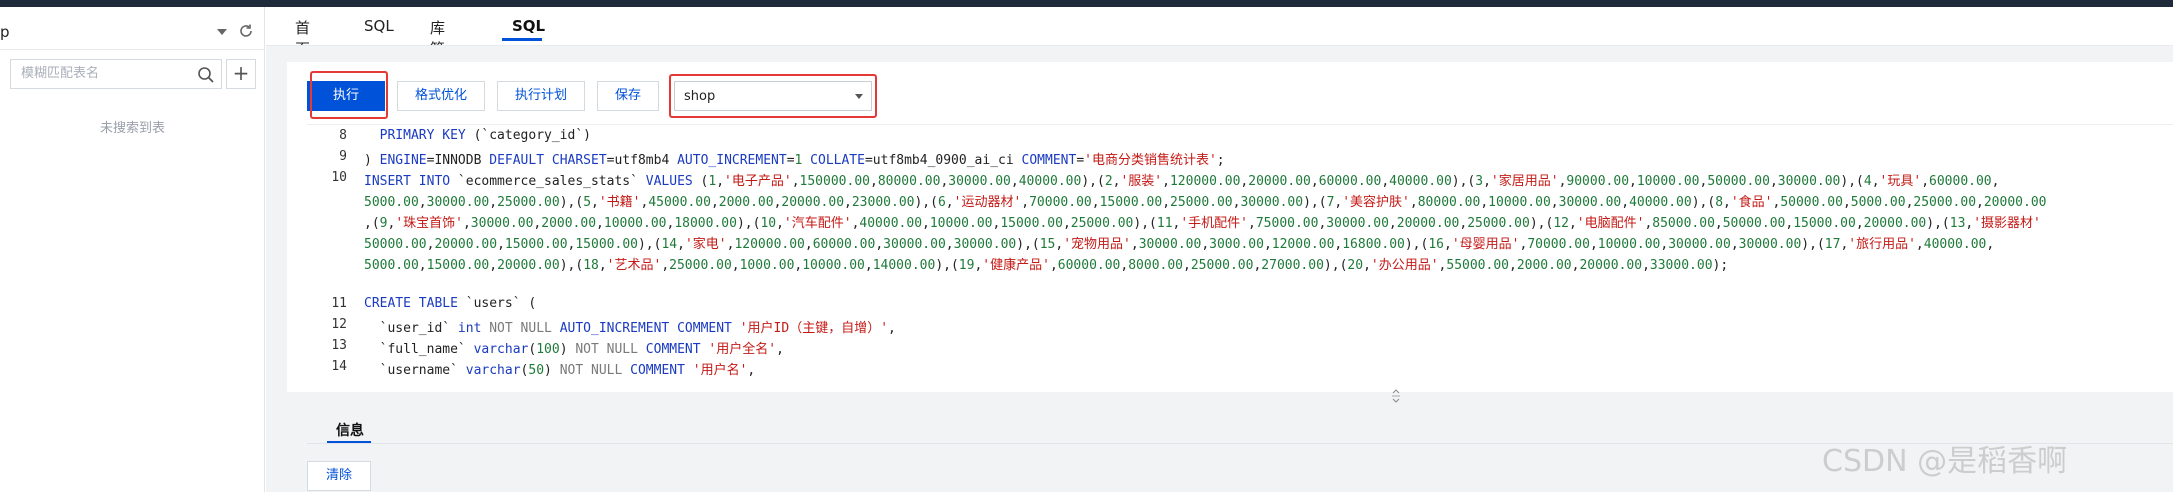 The height and width of the screenshot is (492, 2173). I want to click on code-token: '电商分类销售统计表', so click(1150, 160).